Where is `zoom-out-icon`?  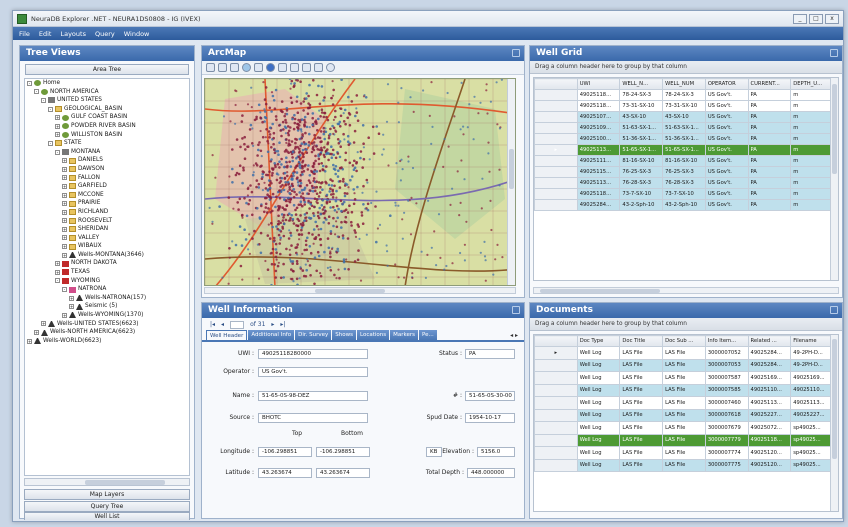 zoom-out-icon is located at coordinates (222, 67).